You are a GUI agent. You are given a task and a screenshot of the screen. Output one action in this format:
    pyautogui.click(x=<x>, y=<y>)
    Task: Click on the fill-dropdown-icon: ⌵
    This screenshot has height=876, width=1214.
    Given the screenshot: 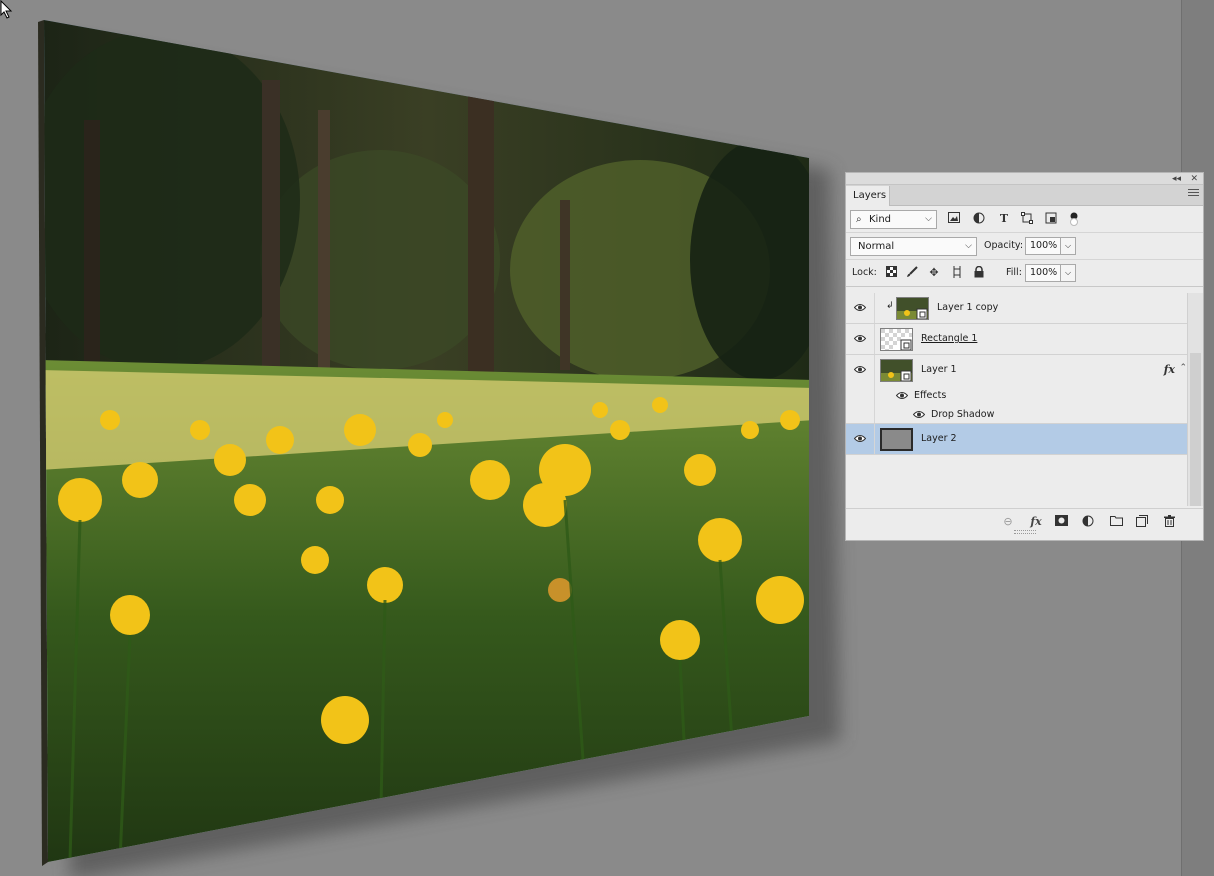 What is the action you would take?
    pyautogui.click(x=1068, y=273)
    